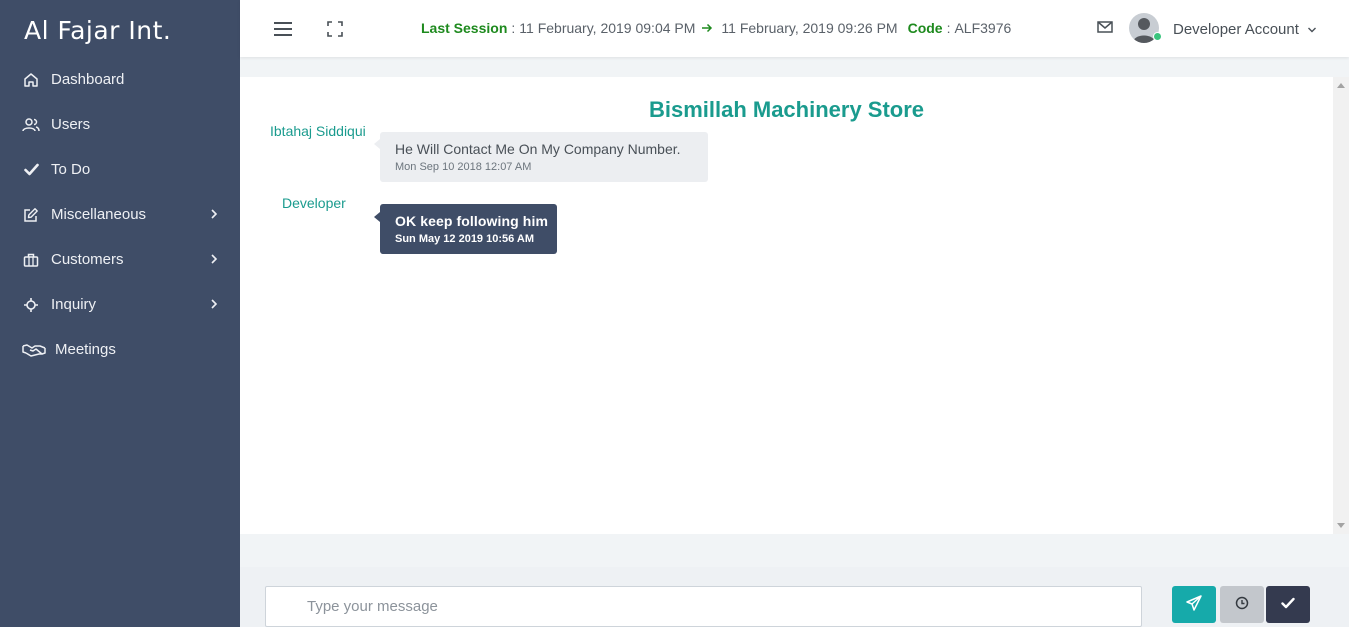 This screenshot has width=1349, height=627. Describe the element at coordinates (925, 28) in the screenshot. I see `code-label: Code` at that location.